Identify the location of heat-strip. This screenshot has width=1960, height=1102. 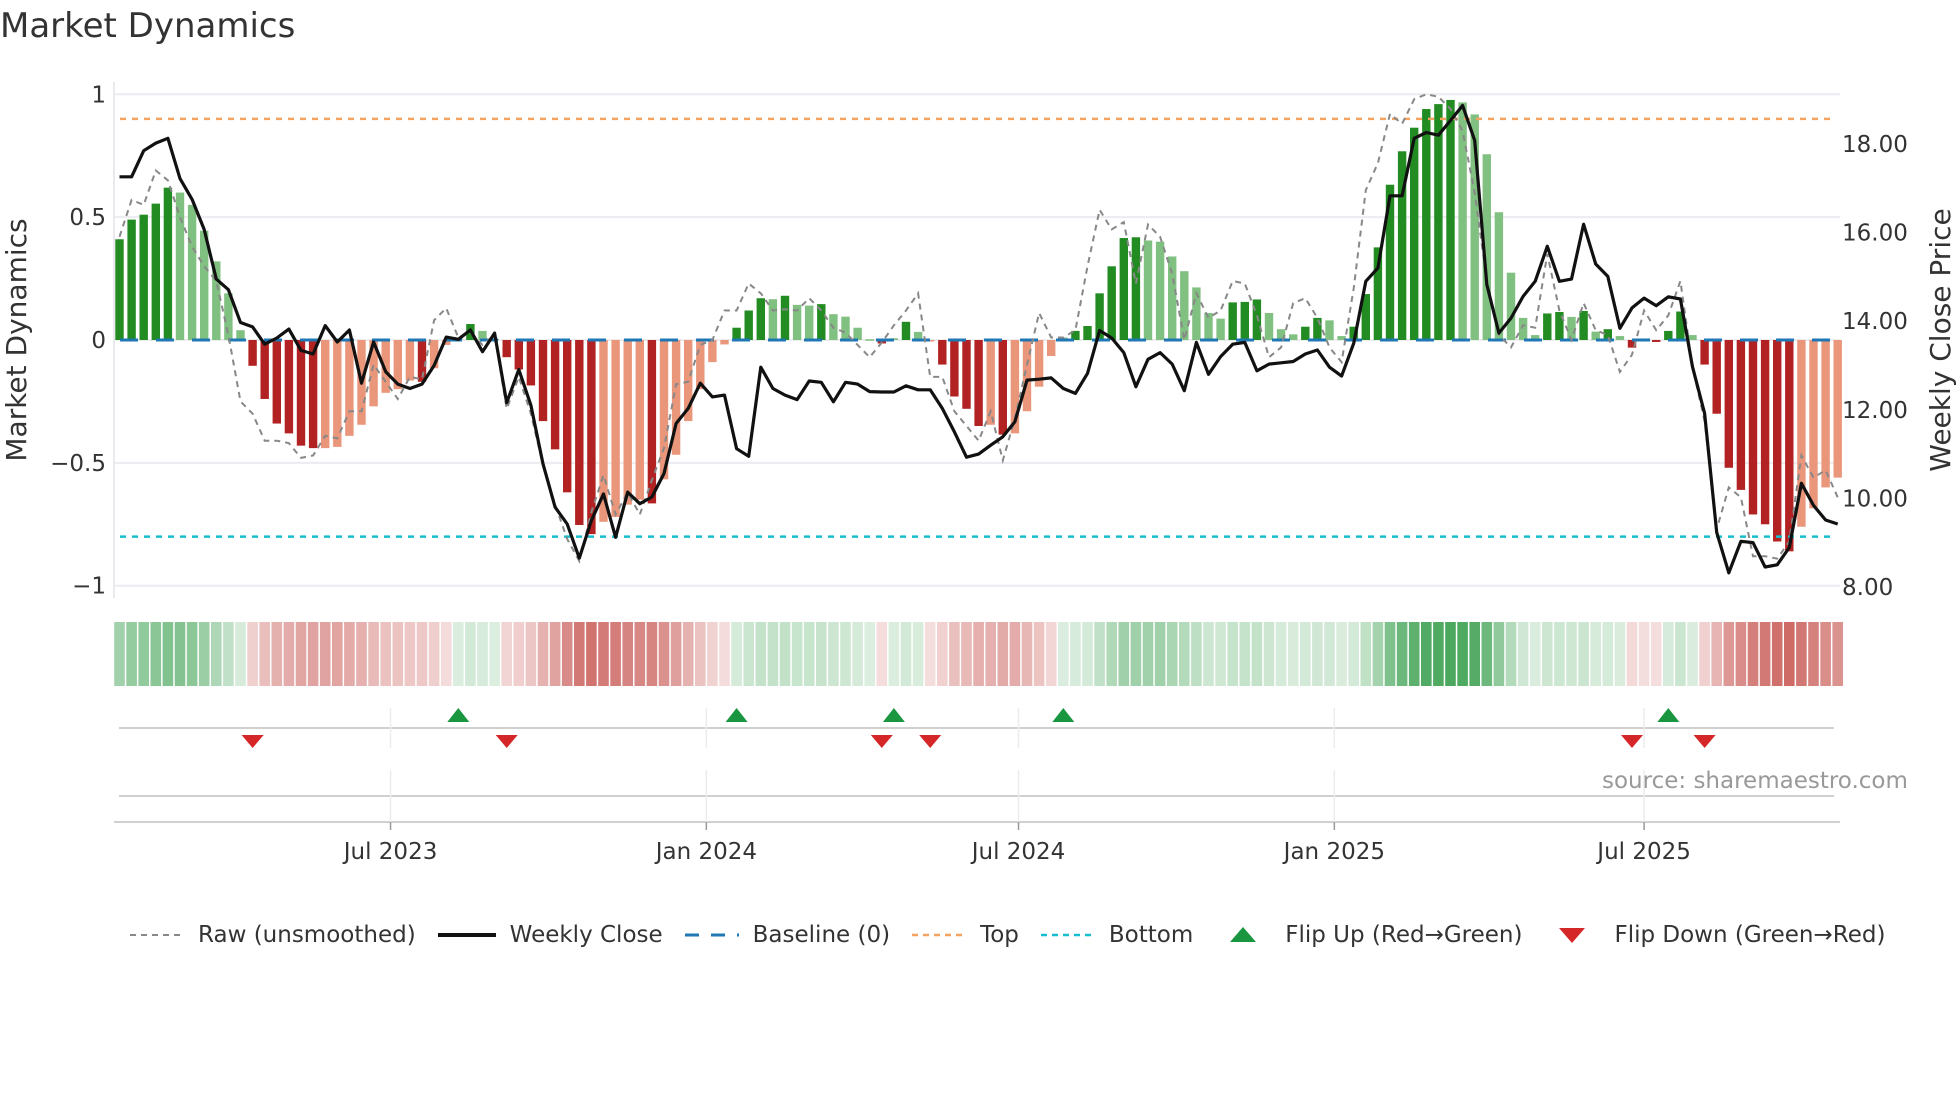
(978, 654).